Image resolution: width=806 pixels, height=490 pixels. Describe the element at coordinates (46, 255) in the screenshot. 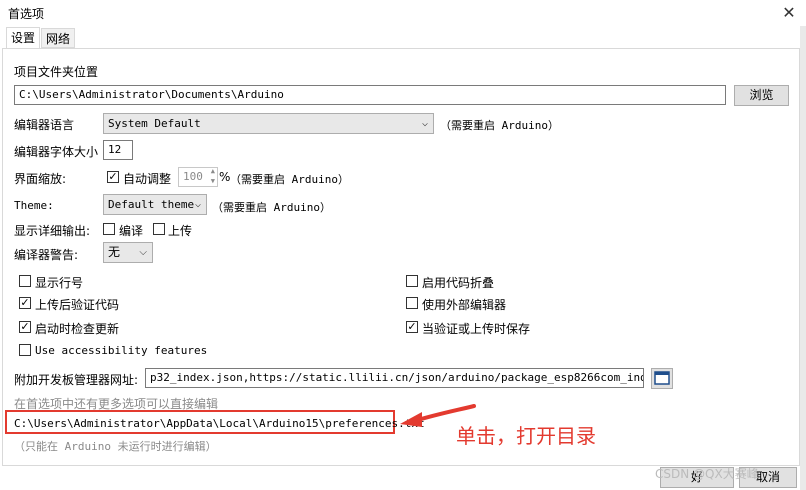

I see `warnings-label: 编译器警告:` at that location.